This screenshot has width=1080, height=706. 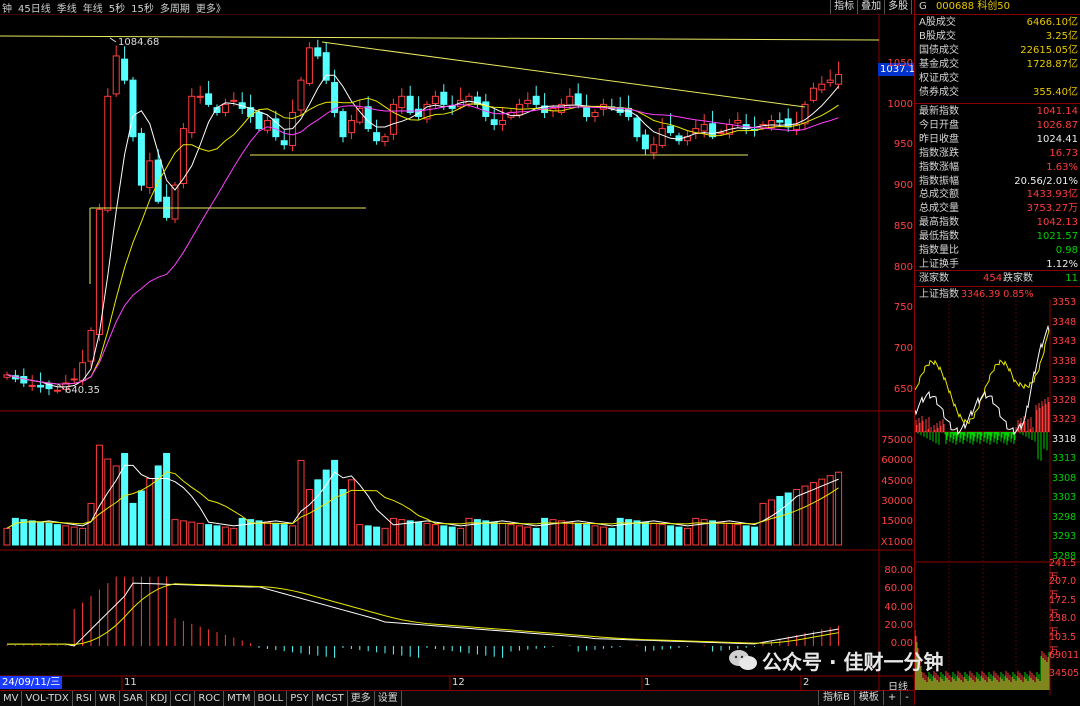 What do you see at coordinates (108, 698) in the screenshot?
I see `indicator-tab-wr: WR` at bounding box center [108, 698].